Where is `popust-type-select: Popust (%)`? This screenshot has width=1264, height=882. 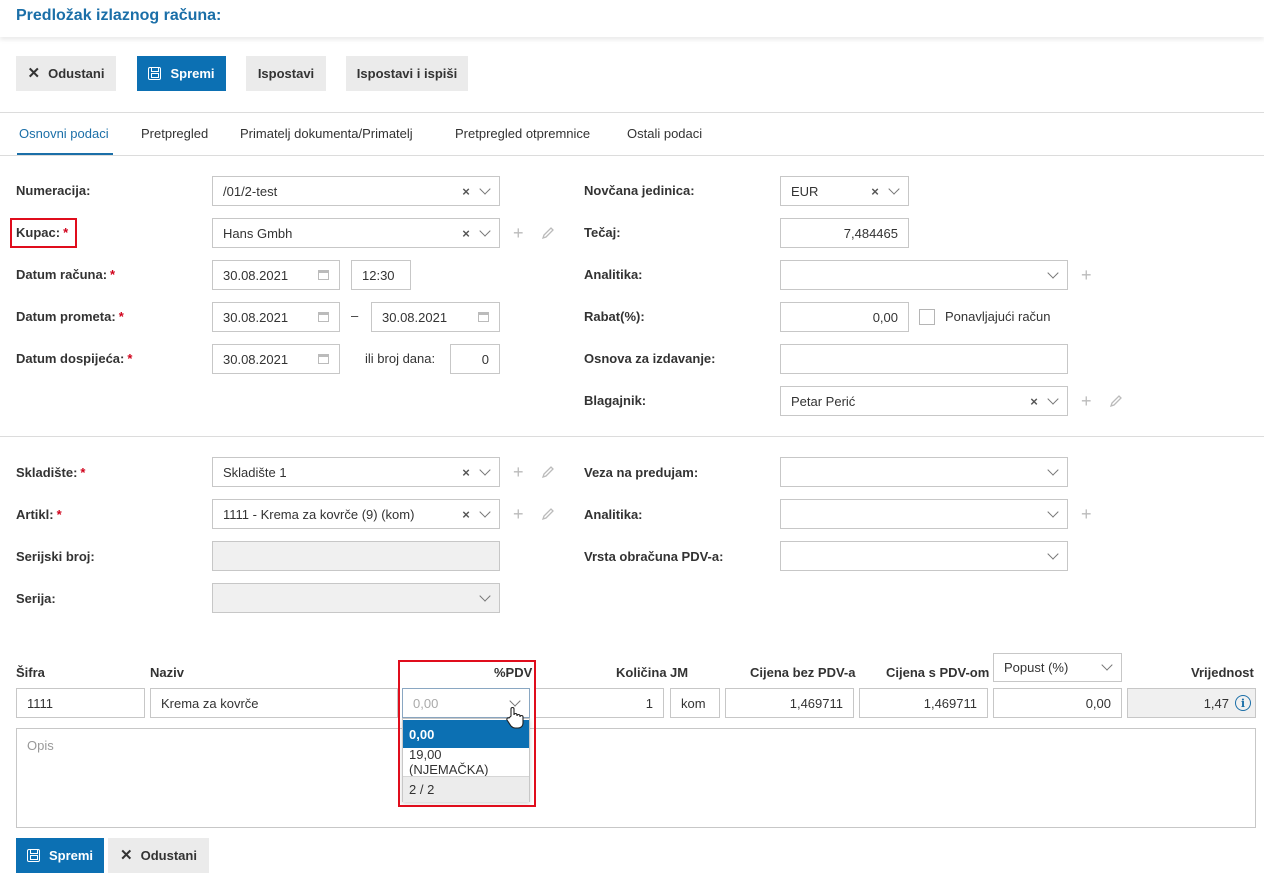 popust-type-select: Popust (%) is located at coordinates (1057, 667).